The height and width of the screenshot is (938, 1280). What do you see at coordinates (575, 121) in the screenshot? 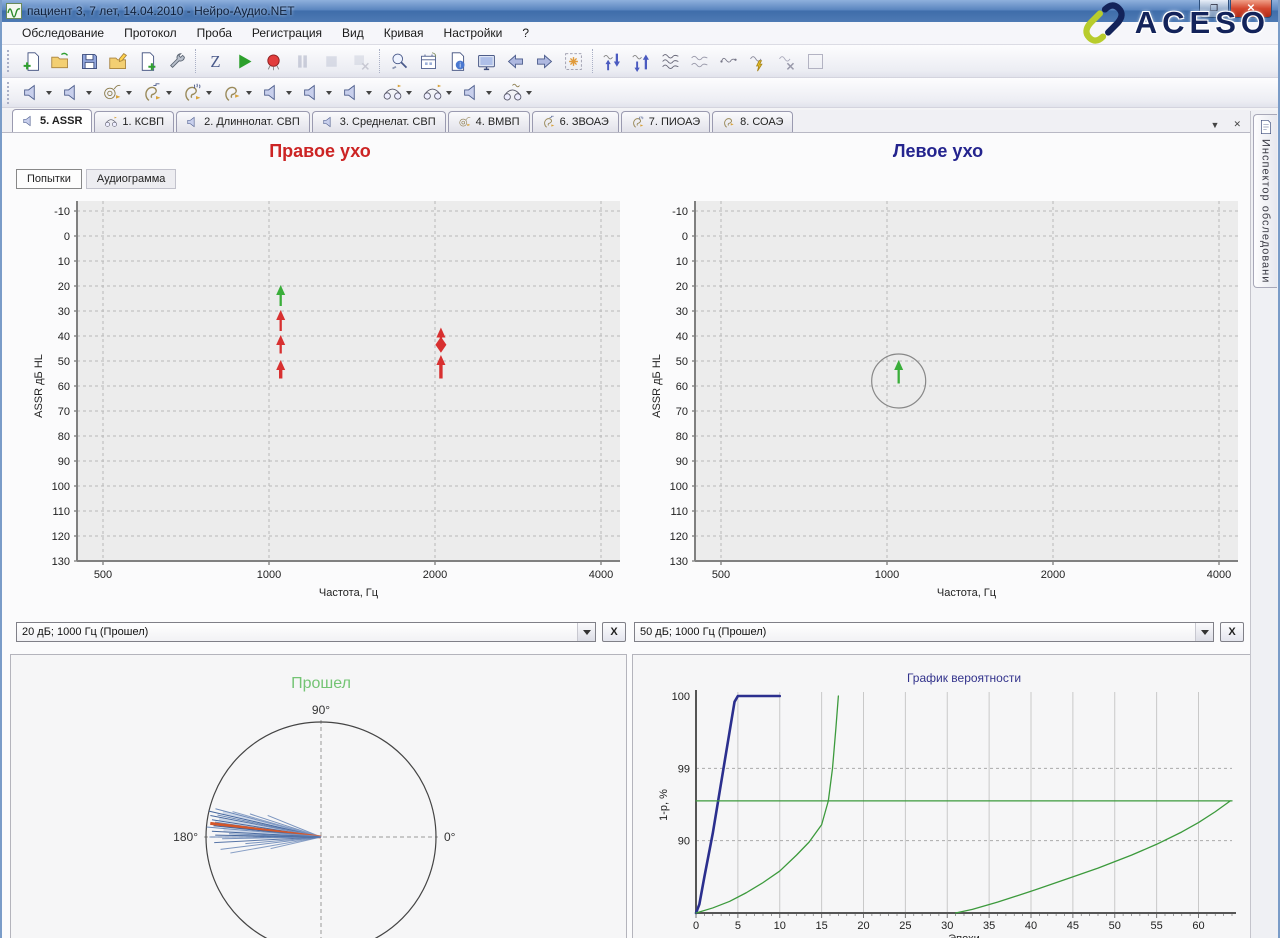
I see `tab-zvoae: 6. ЗВОАЭ` at bounding box center [575, 121].